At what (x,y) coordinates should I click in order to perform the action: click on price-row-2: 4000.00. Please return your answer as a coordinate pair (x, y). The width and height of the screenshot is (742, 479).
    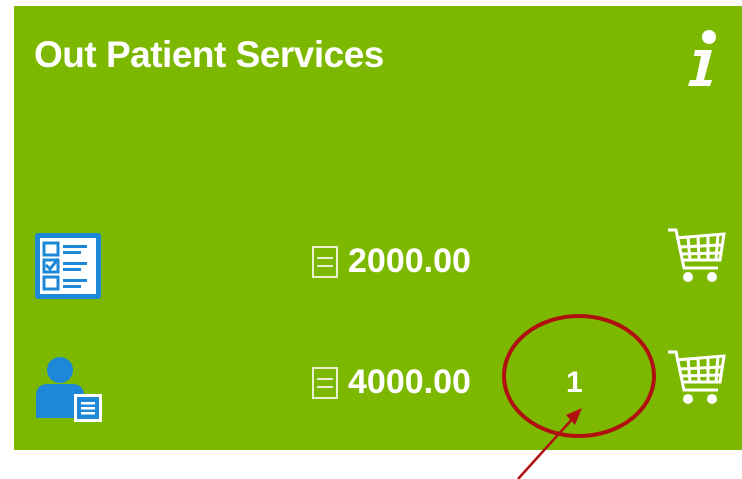
    Looking at the image, I should click on (391, 382).